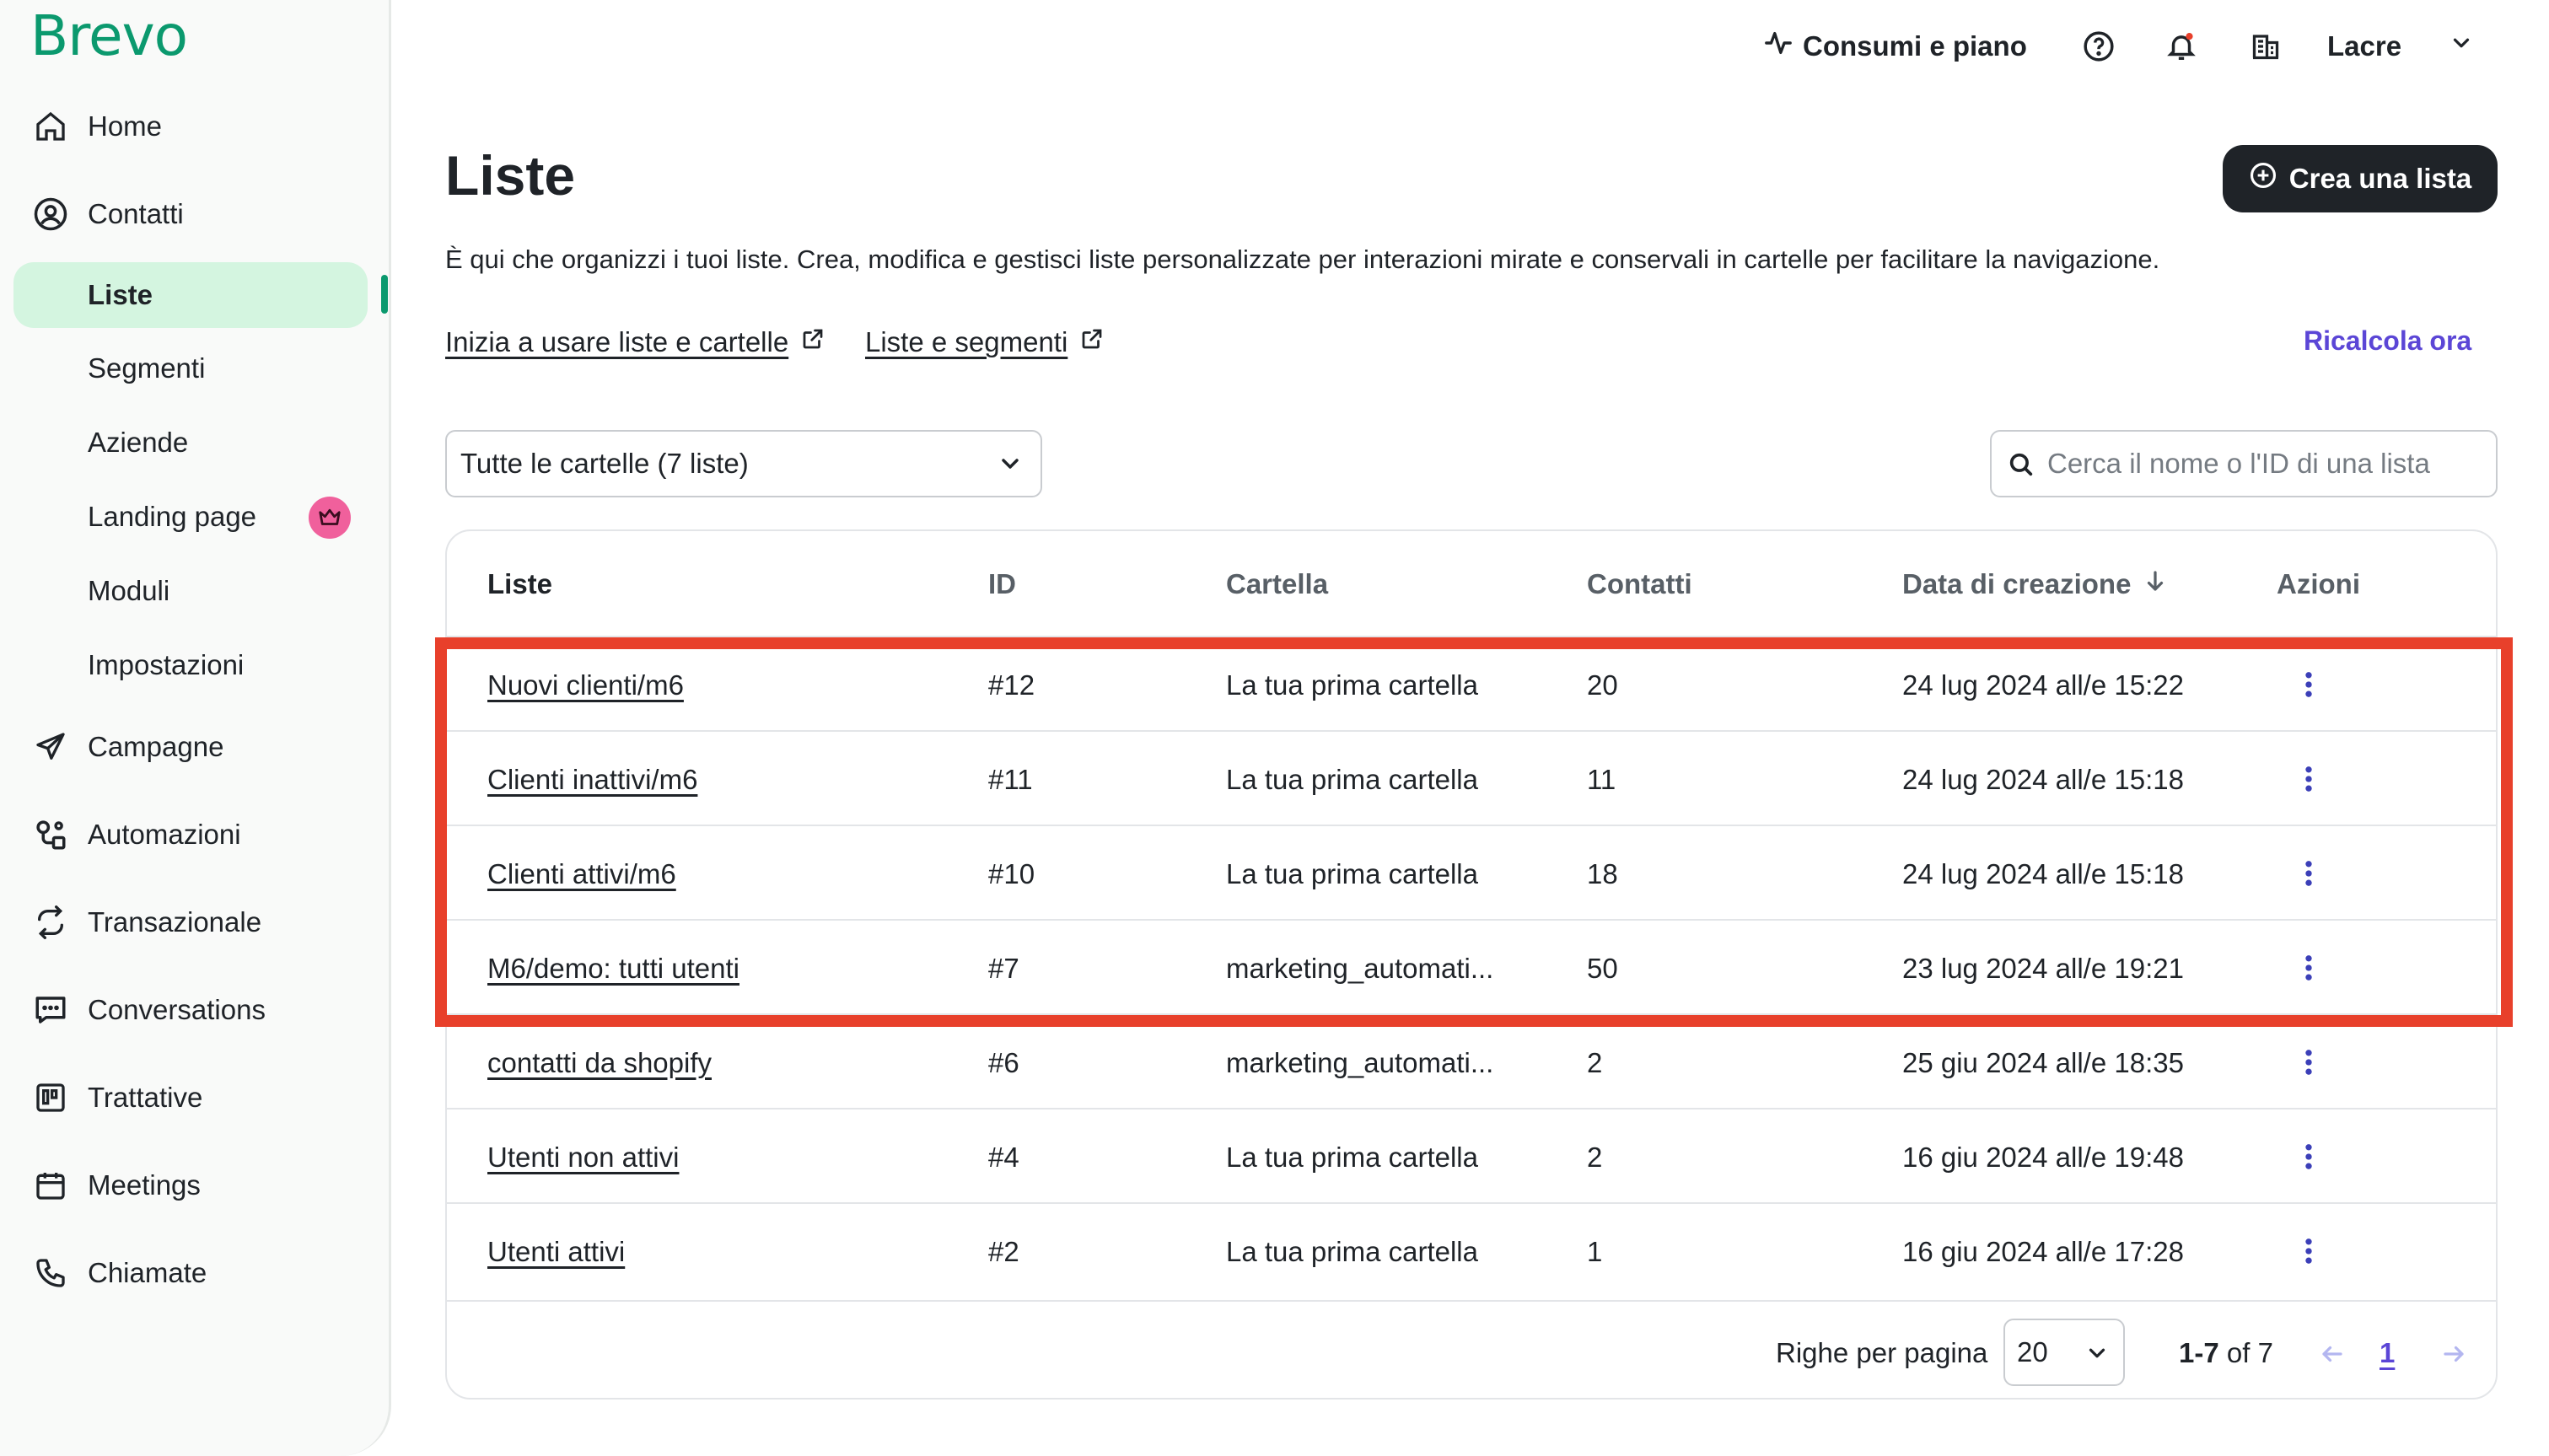 The width and height of the screenshot is (2549, 1456). What do you see at coordinates (109, 35) in the screenshot?
I see `brevo-logo: Brevo` at bounding box center [109, 35].